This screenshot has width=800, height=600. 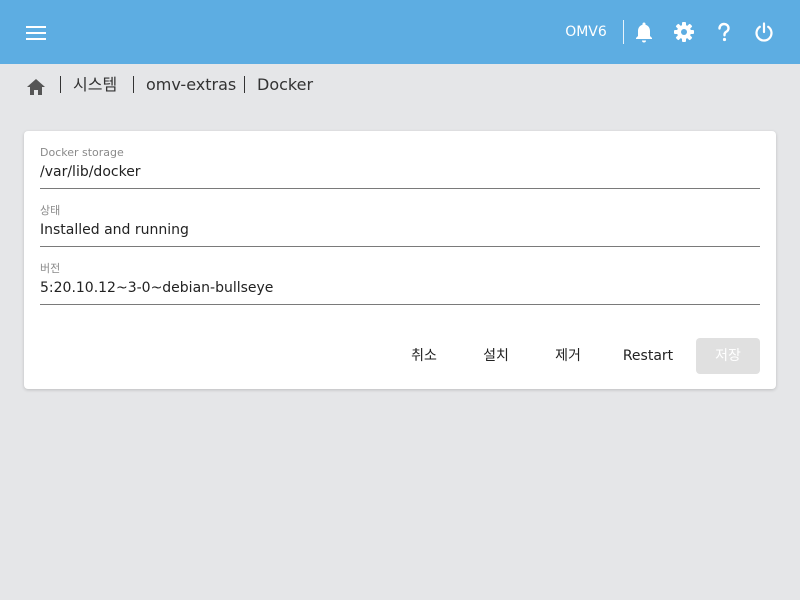 I want to click on menu-icon, so click(x=36, y=33).